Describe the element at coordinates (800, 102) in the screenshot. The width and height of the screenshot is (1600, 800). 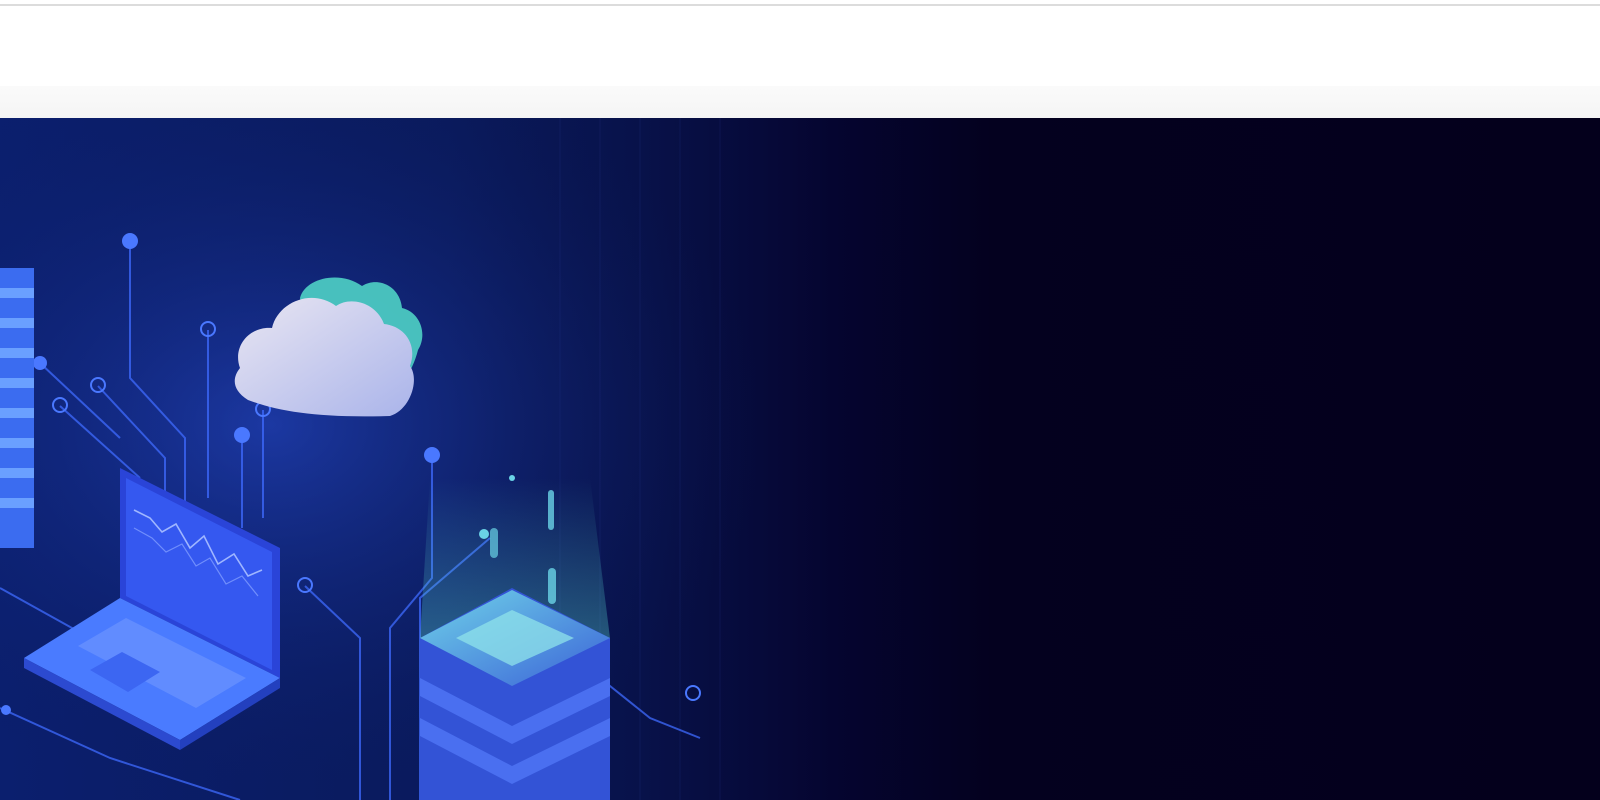
I see `subheader-strip` at that location.